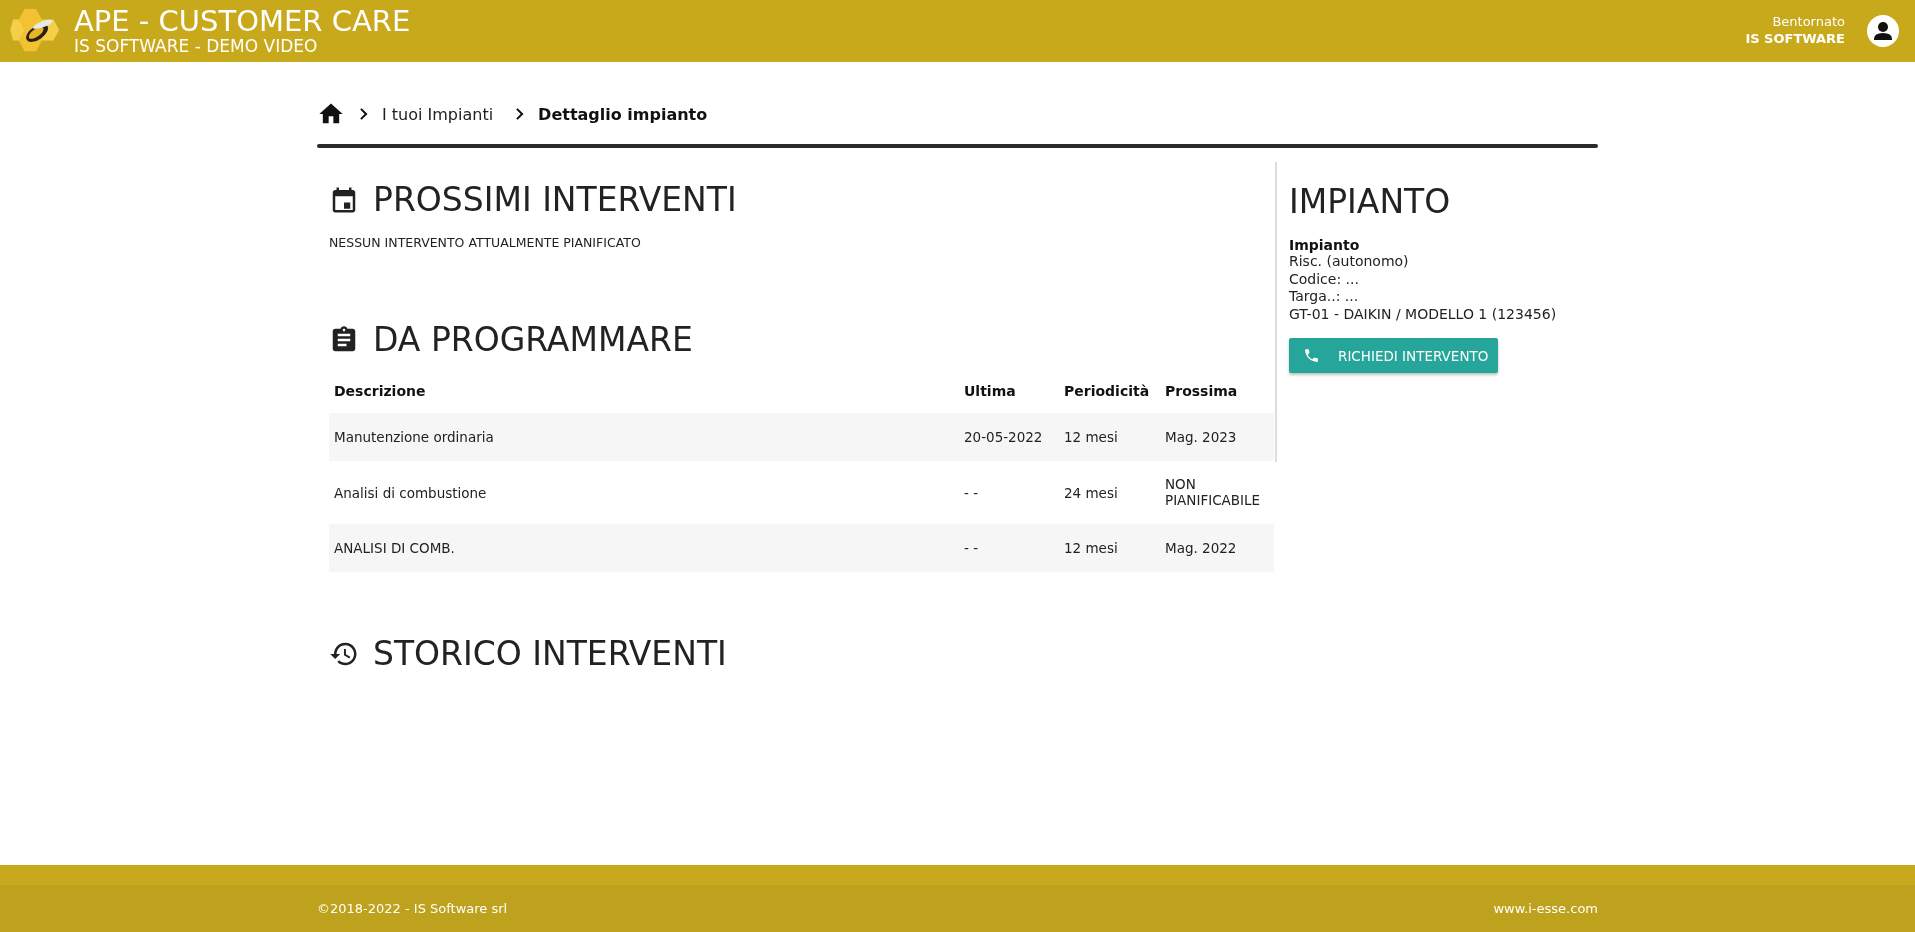  Describe the element at coordinates (1009, 437) in the screenshot. I see `table-cell: 20-05-2022` at that location.